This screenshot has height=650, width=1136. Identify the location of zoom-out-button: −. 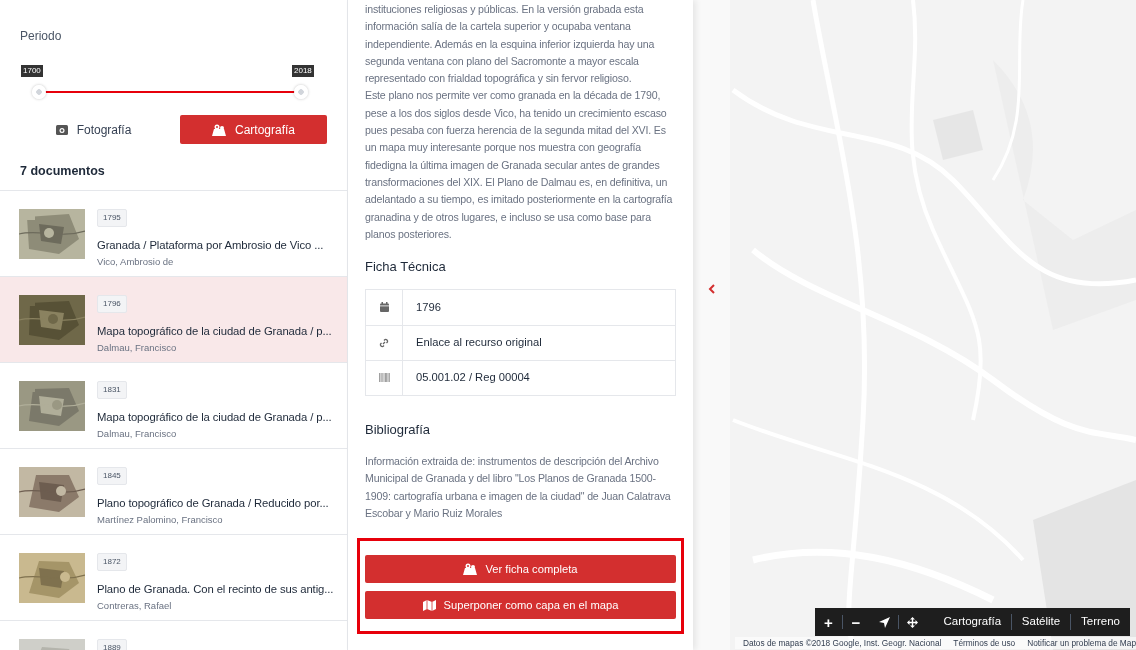
(856, 622).